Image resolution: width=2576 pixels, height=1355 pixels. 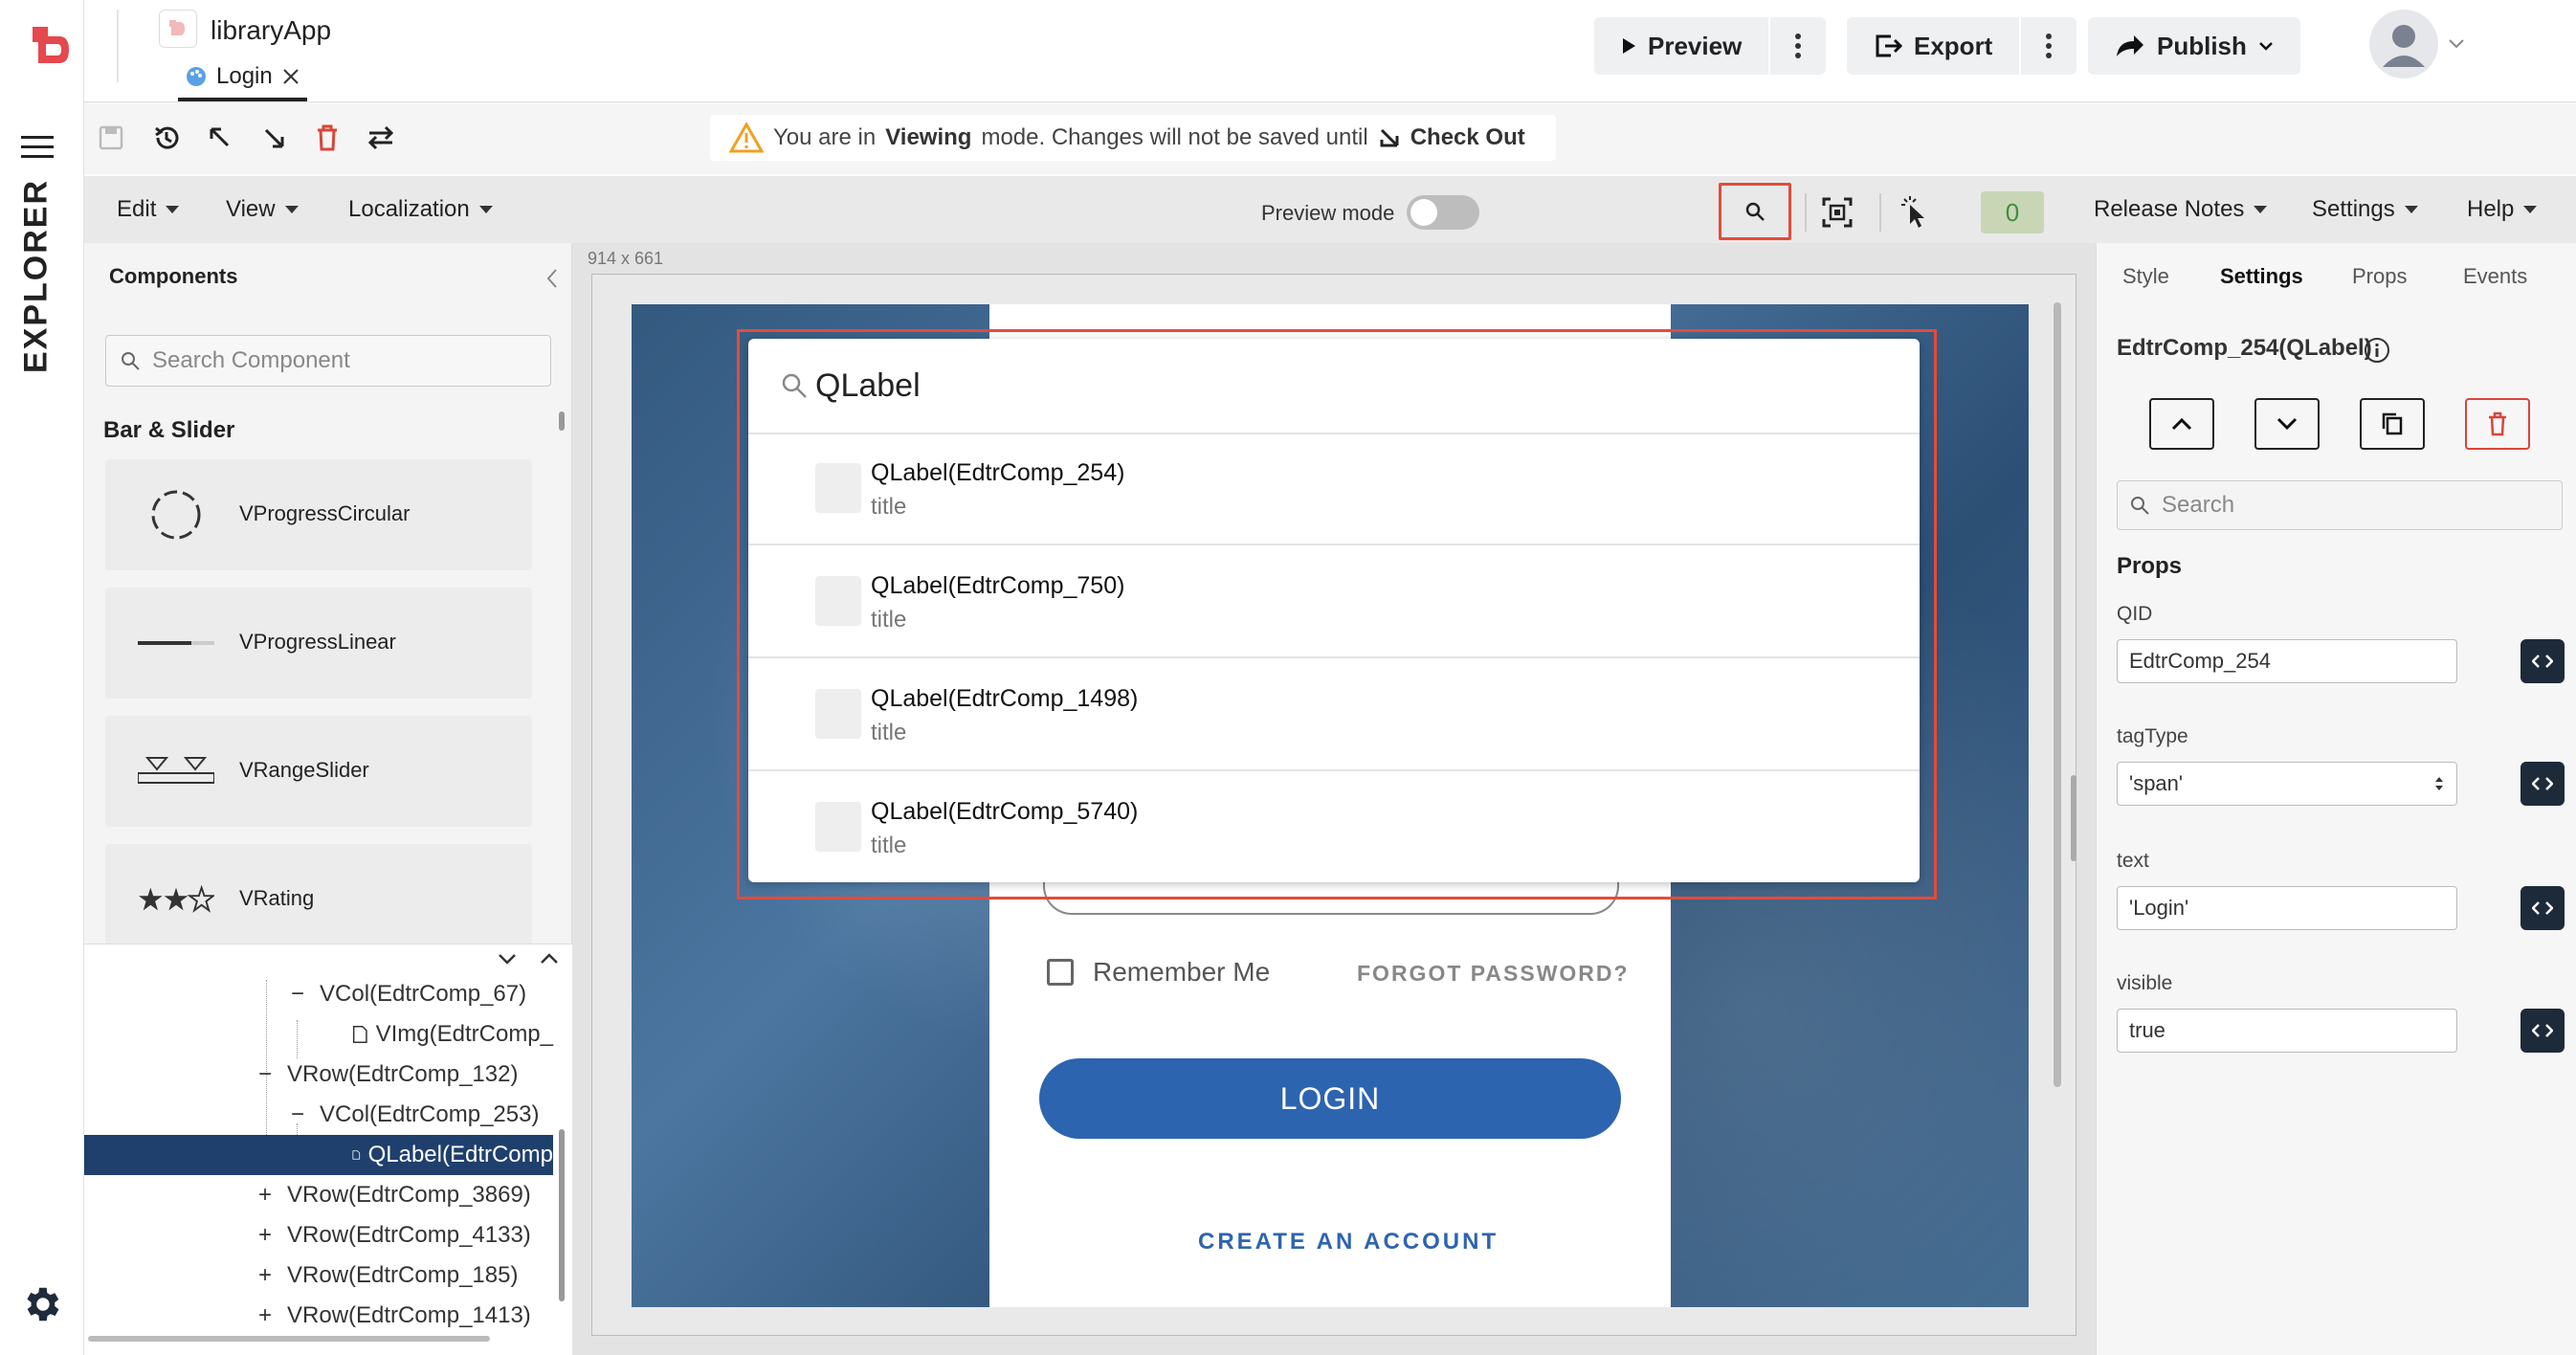 What do you see at coordinates (2057, 694) in the screenshot?
I see `canvas-scrollbar` at bounding box center [2057, 694].